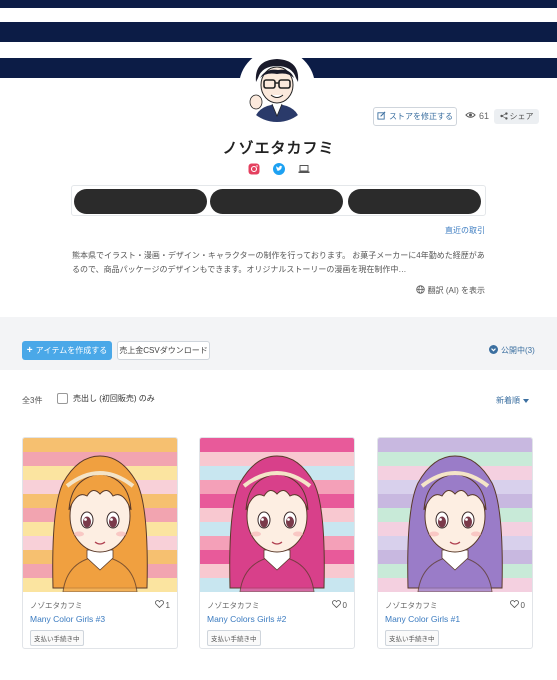 The image size is (557, 680). What do you see at coordinates (381, 116) in the screenshot?
I see `edit-icon` at bounding box center [381, 116].